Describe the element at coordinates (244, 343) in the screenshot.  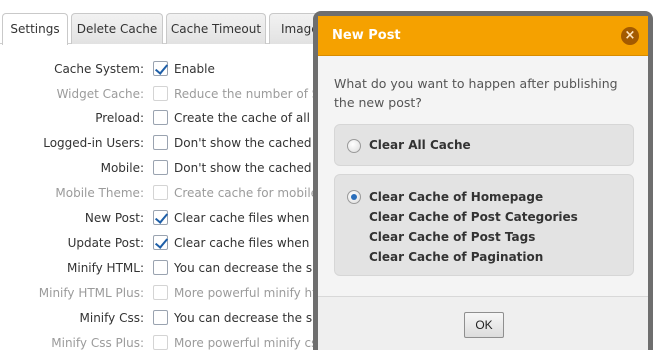
I see `setting-description: More powerful minify css` at that location.